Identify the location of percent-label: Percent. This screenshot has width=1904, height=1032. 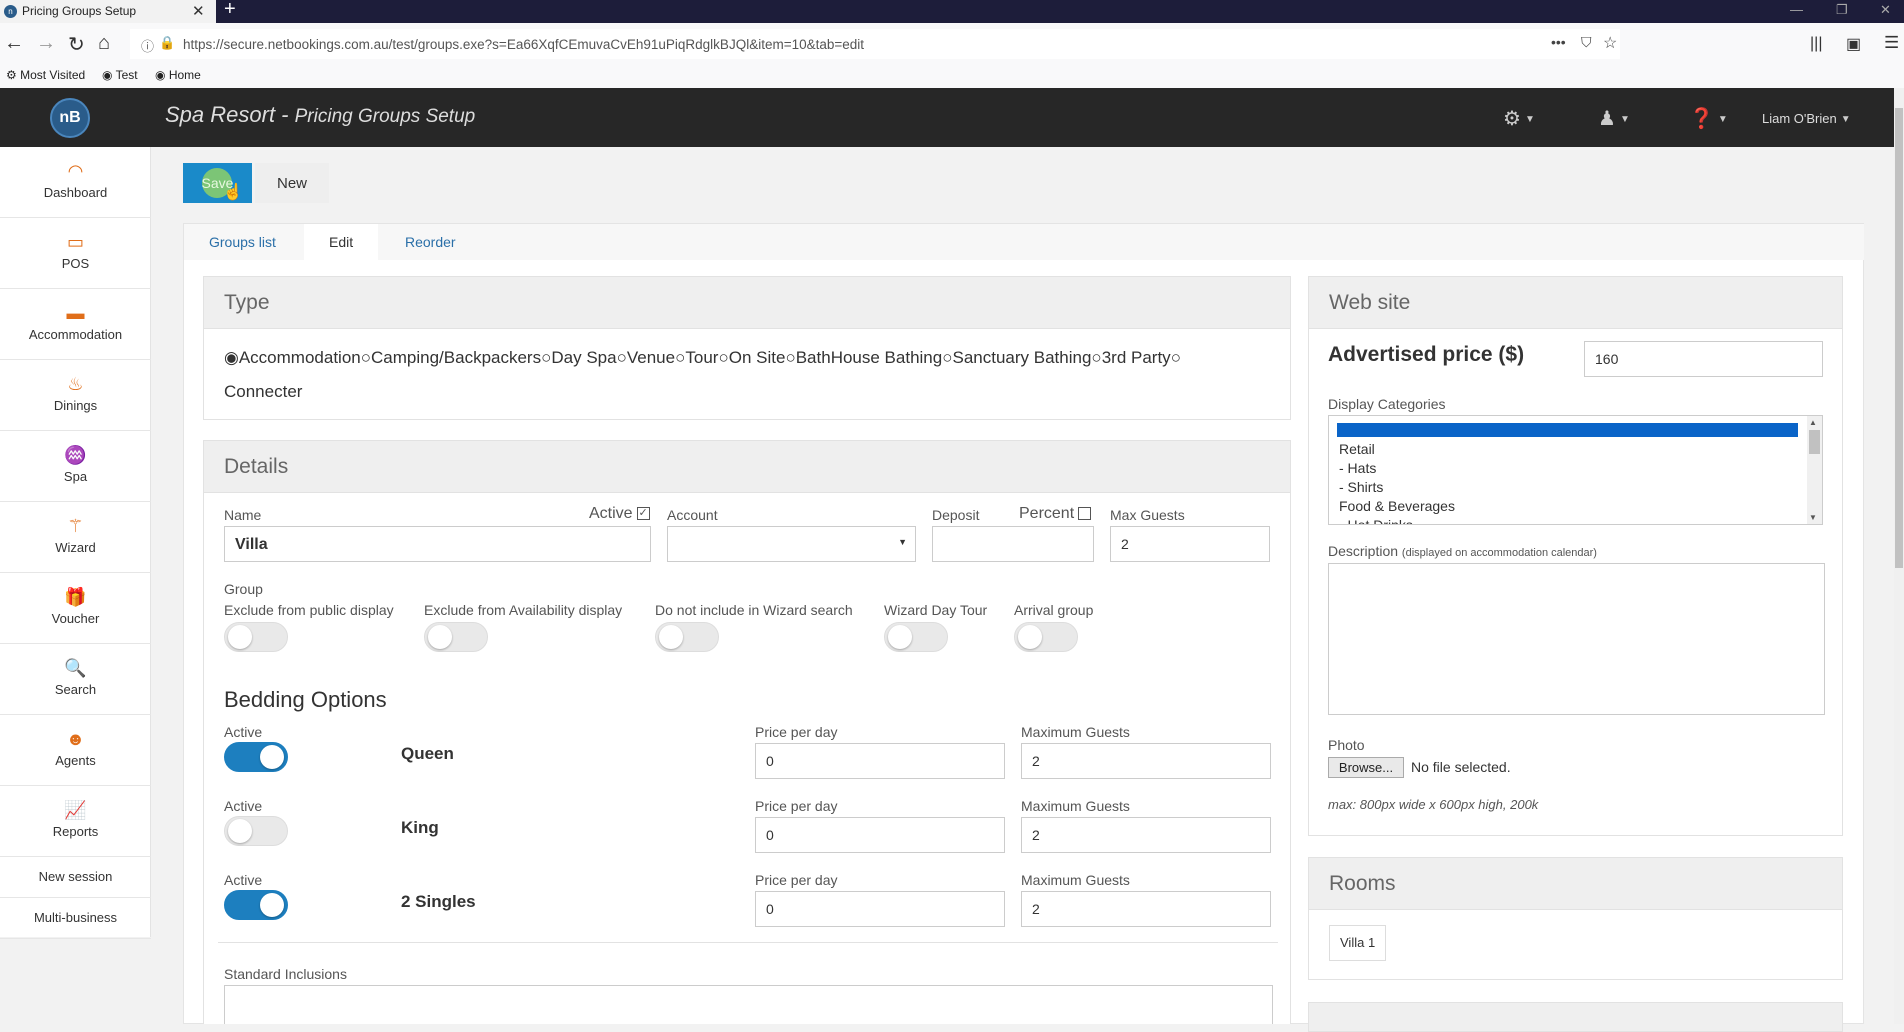
(1055, 514).